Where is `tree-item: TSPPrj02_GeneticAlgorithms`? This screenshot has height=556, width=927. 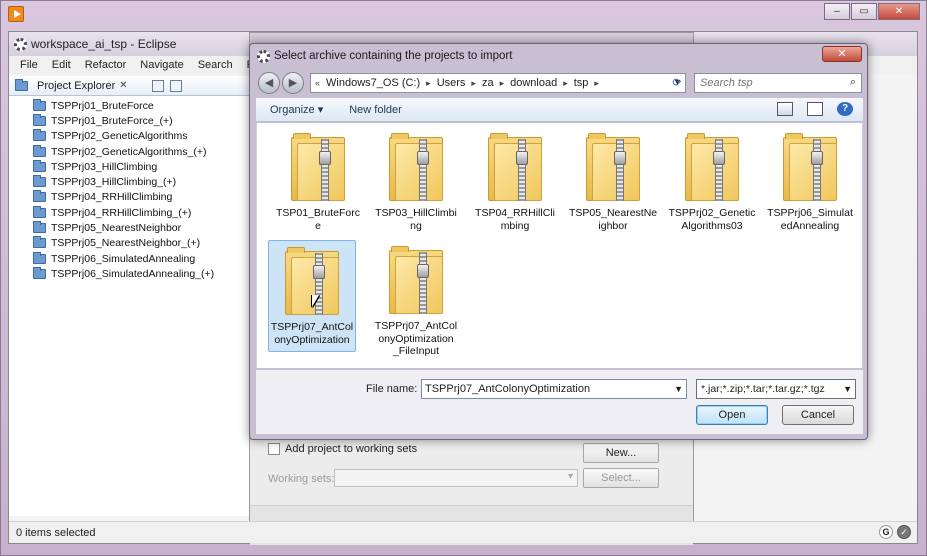 tree-item: TSPPrj02_GeneticAlgorithms is located at coordinates (129, 136).